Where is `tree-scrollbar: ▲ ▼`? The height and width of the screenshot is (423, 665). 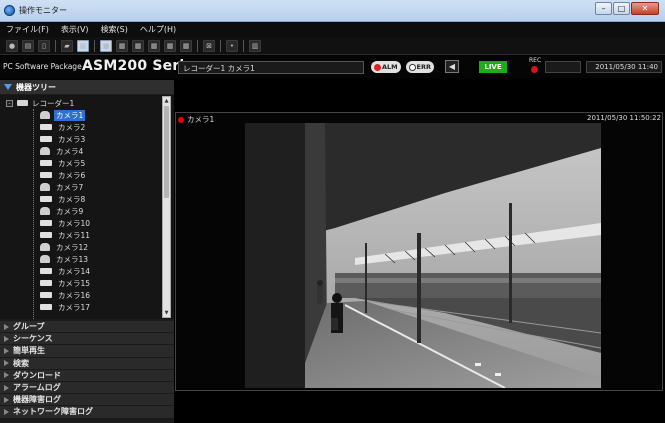
tree-scrollbar: ▲ ▼ is located at coordinates (166, 207).